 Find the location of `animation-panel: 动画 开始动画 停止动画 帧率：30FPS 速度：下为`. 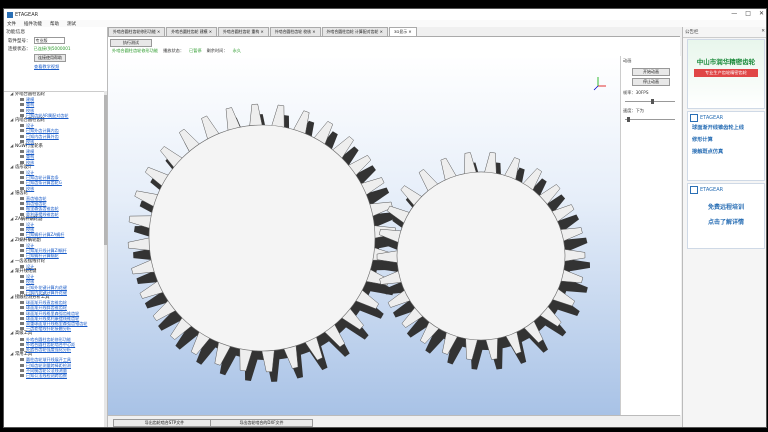

animation-panel: 动画 开始动画 停止动画 帧率：30FPS 速度：下为 is located at coordinates (650, 235).